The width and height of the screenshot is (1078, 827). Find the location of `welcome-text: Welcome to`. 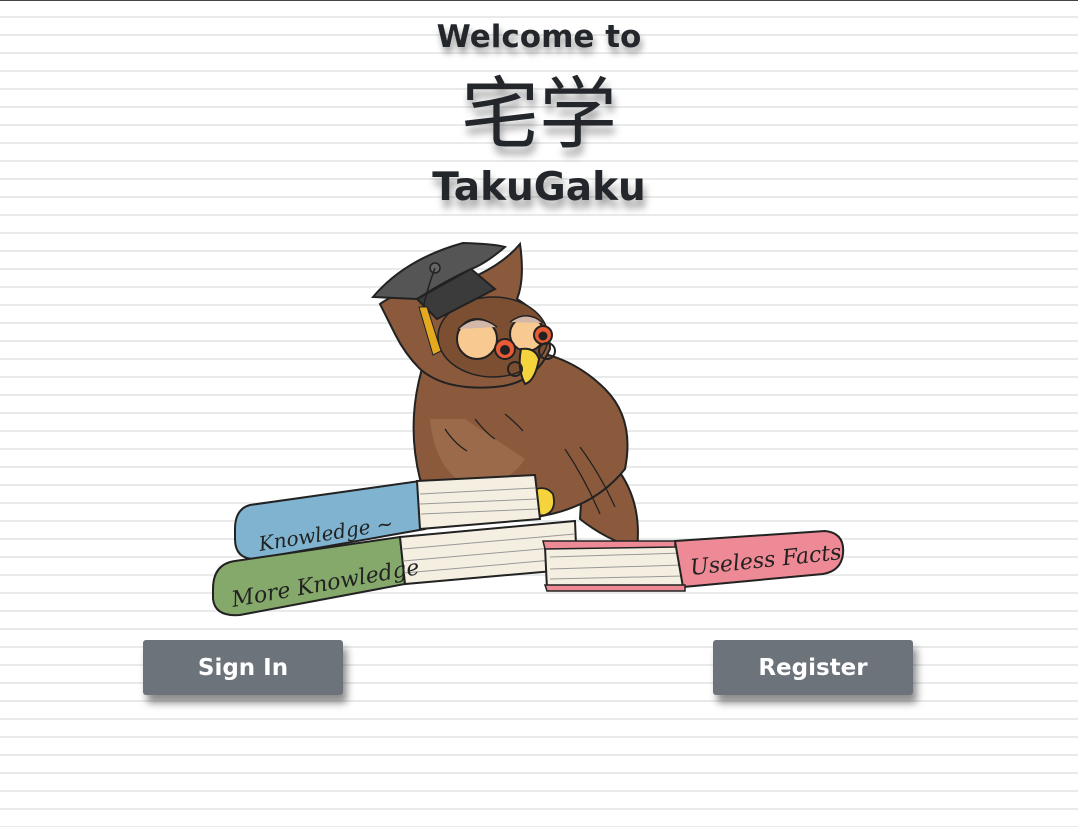

welcome-text: Welcome to is located at coordinates (539, 37).